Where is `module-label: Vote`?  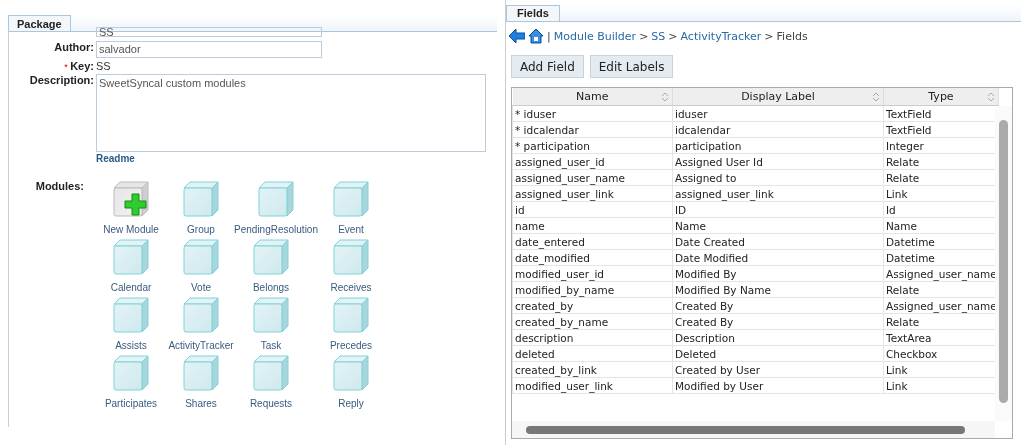
module-label: Vote is located at coordinates (201, 287).